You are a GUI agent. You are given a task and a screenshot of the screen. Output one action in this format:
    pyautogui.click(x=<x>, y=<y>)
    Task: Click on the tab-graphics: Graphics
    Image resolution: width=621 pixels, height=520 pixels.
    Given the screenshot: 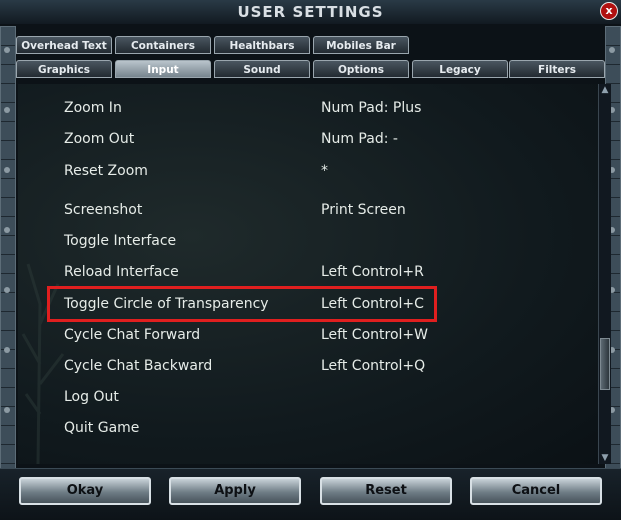 What is the action you would take?
    pyautogui.click(x=64, y=69)
    